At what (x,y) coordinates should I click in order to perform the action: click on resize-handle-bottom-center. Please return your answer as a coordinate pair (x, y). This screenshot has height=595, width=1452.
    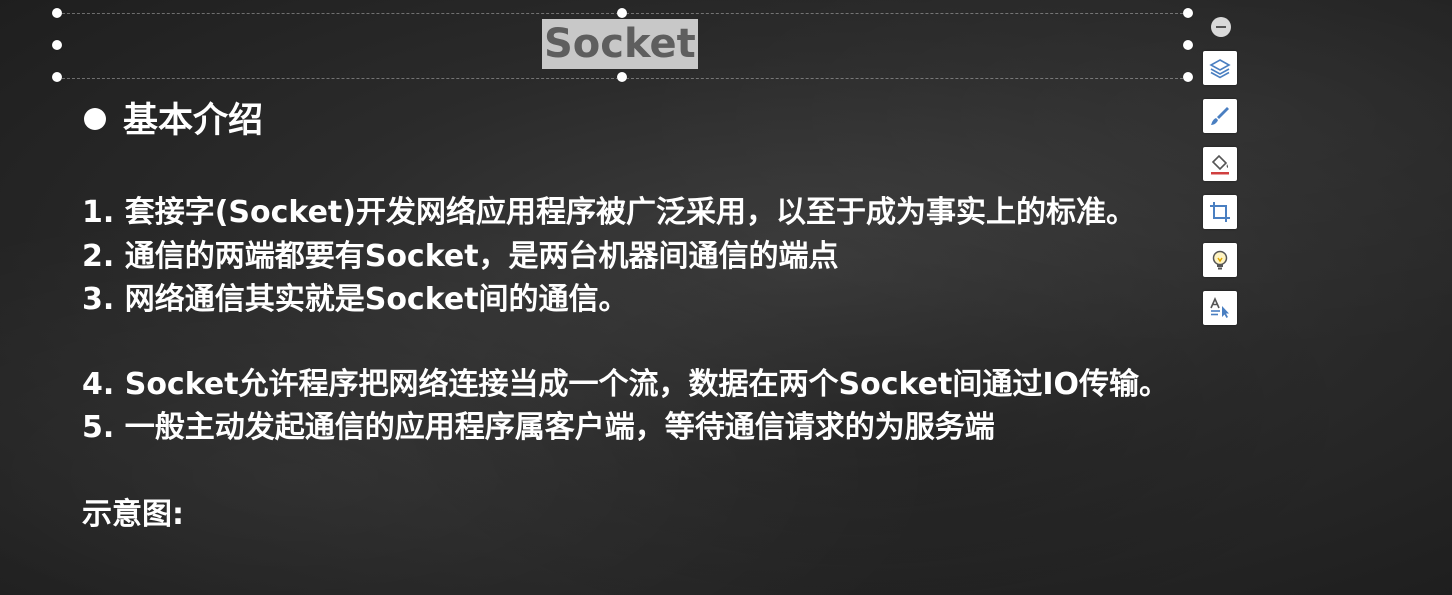
    Looking at the image, I should click on (622, 77).